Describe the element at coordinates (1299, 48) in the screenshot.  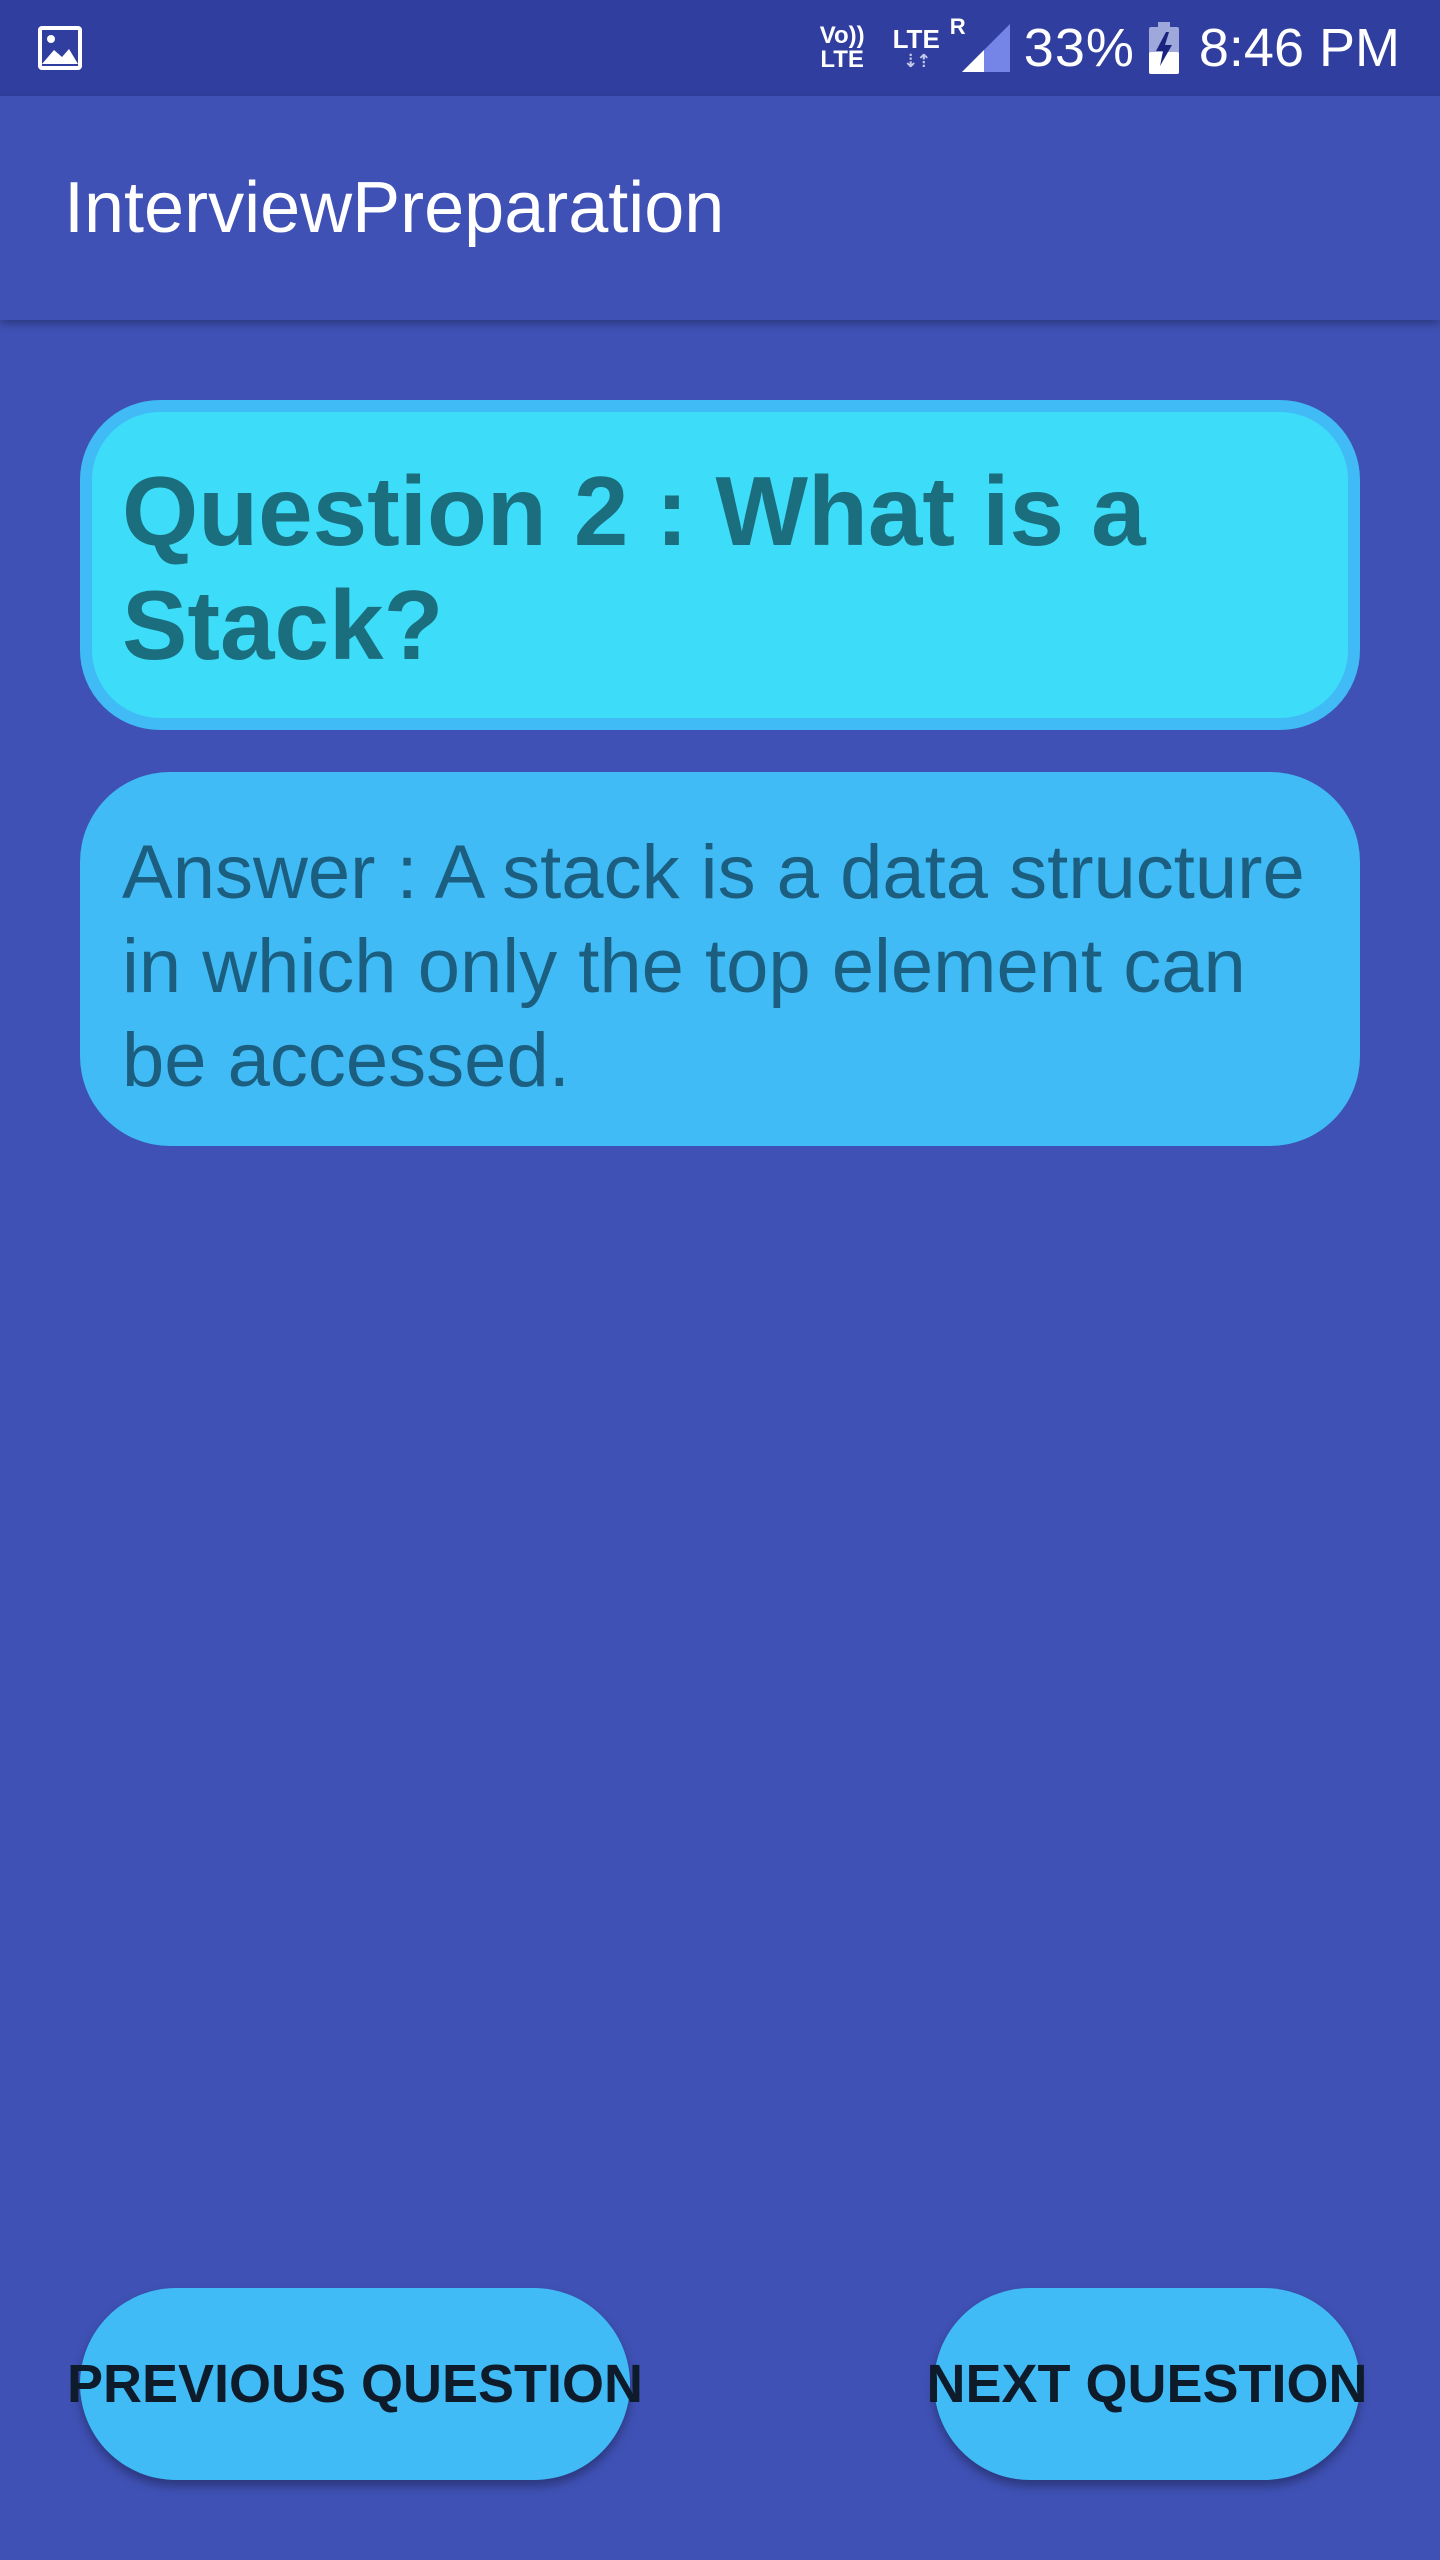
I see `status-time: 8:46 PM` at that location.